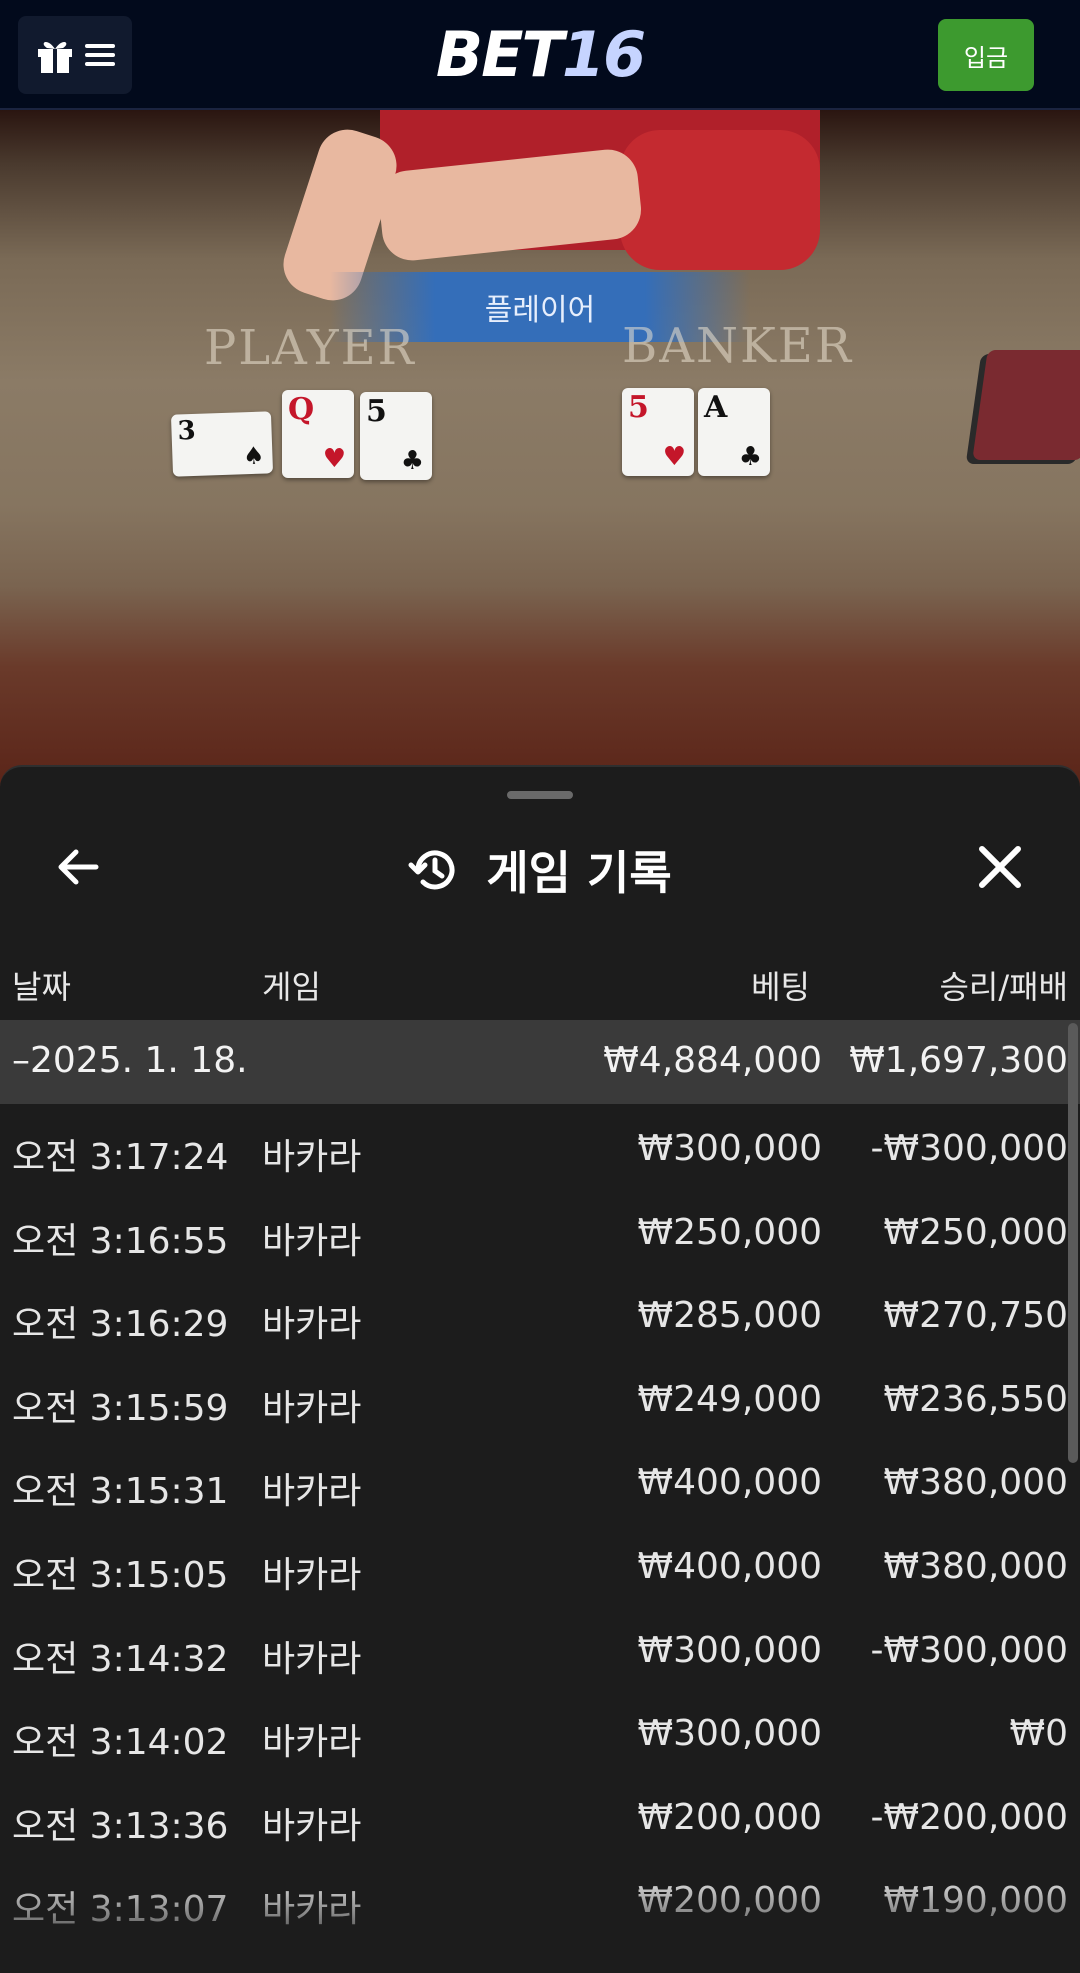  I want to click on row-bet: ₩249,000, so click(729, 1399).